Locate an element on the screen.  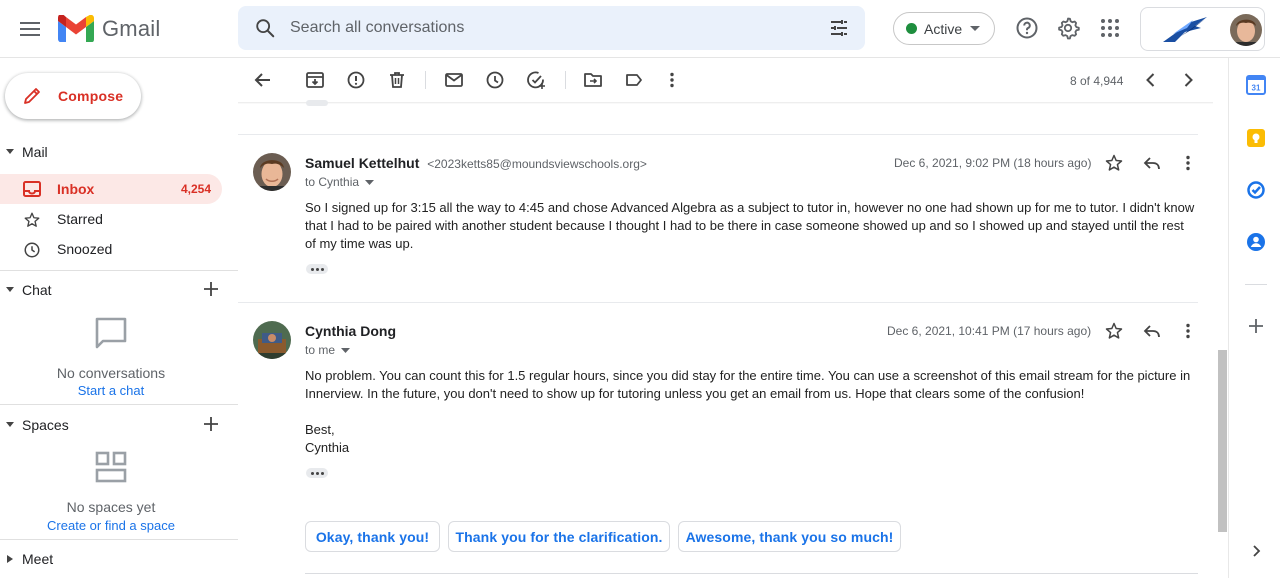
gmail-m-icon is located at coordinates (76, 28).